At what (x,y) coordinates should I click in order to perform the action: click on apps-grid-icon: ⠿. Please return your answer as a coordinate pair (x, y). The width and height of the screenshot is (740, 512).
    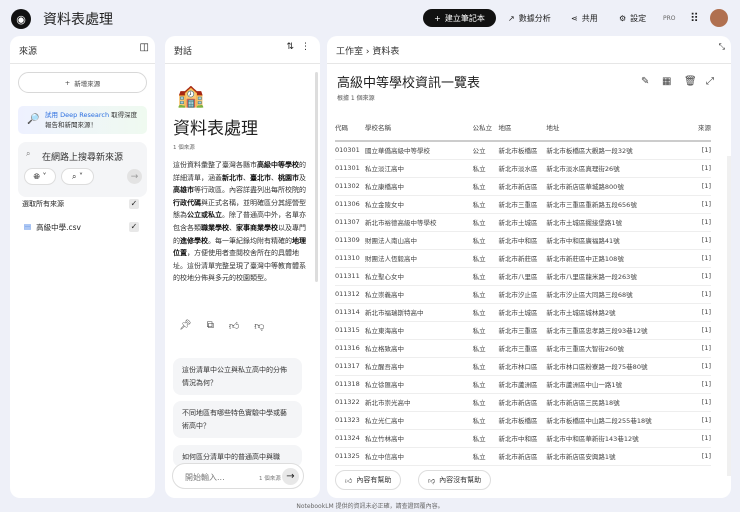
    Looking at the image, I should click on (694, 18).